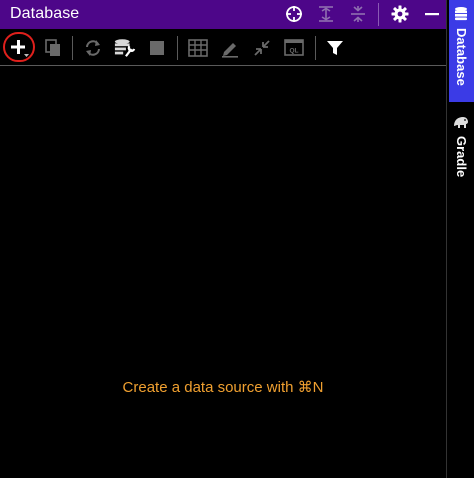 This screenshot has height=478, width=474. Describe the element at coordinates (230, 48) in the screenshot. I see `pencil-icon` at that location.